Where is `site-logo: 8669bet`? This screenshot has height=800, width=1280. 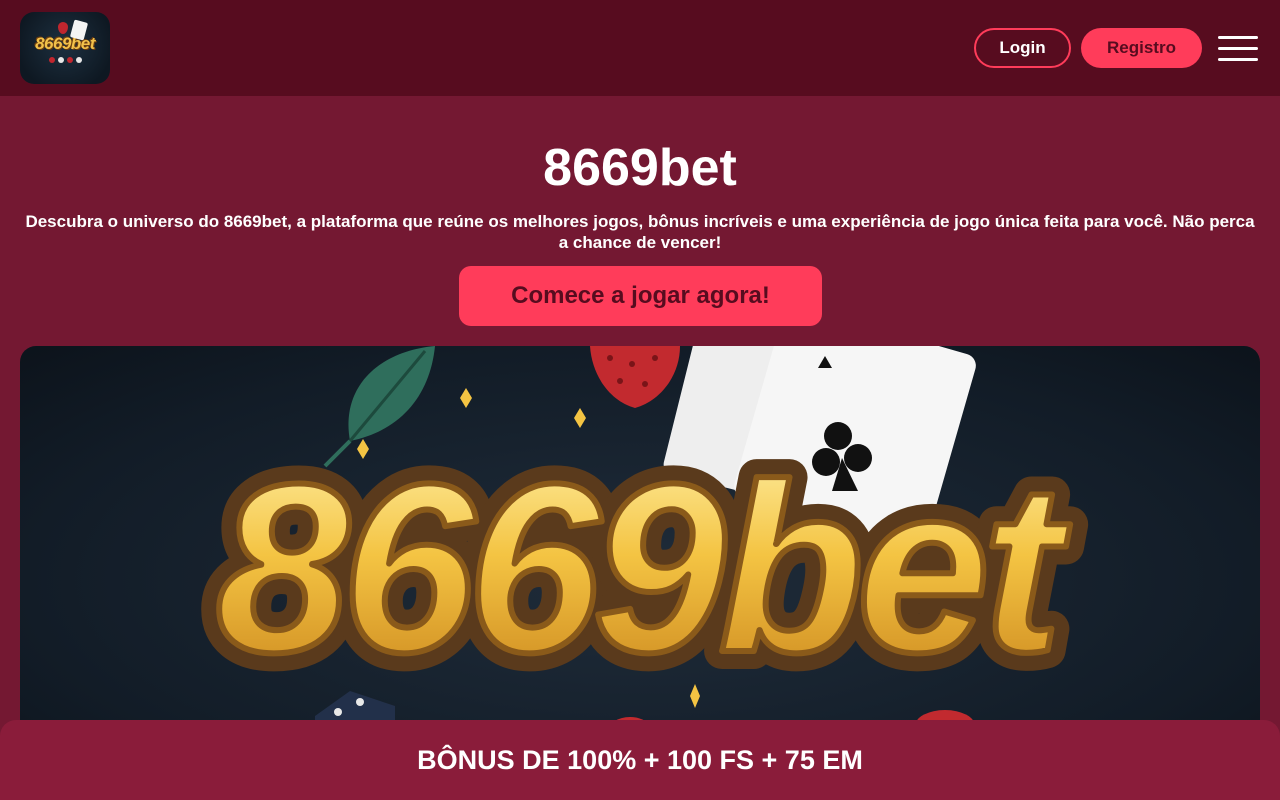 site-logo: 8669bet is located at coordinates (65, 48).